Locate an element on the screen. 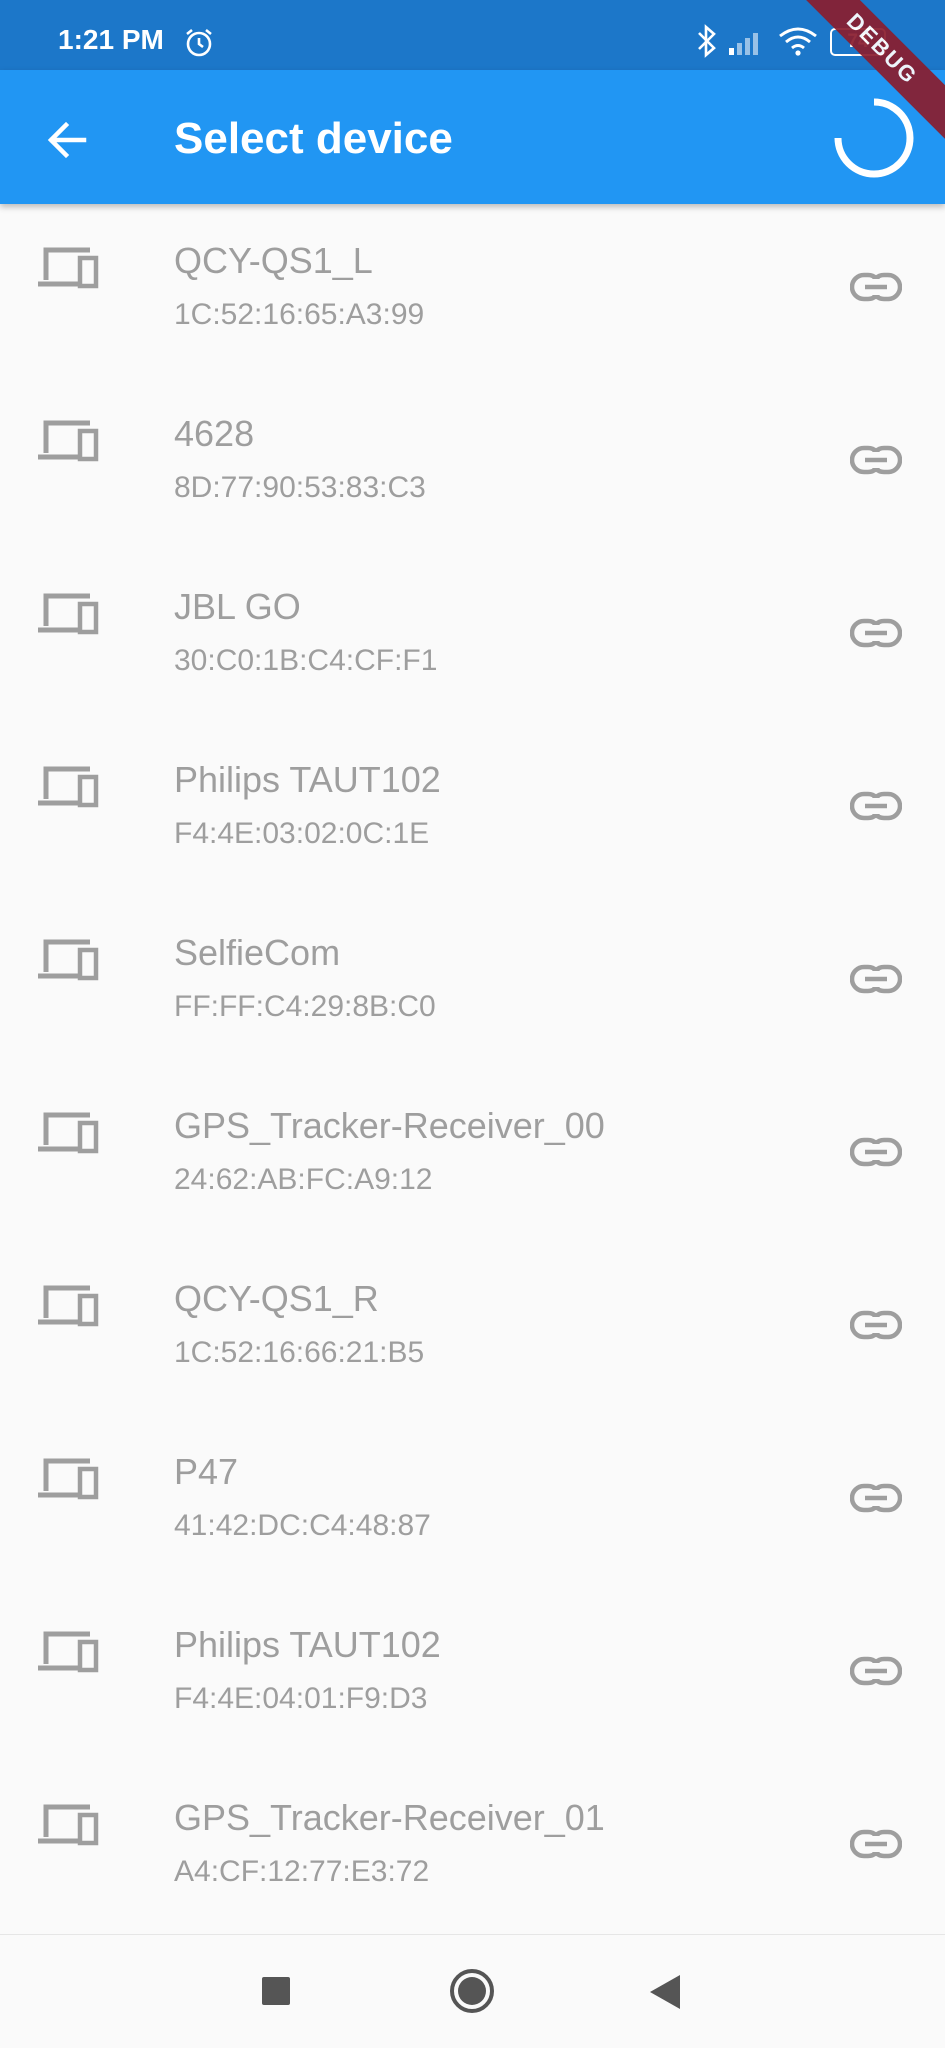  device-name: GPS_Tracker-Receiver_00 is located at coordinates (389, 1125).